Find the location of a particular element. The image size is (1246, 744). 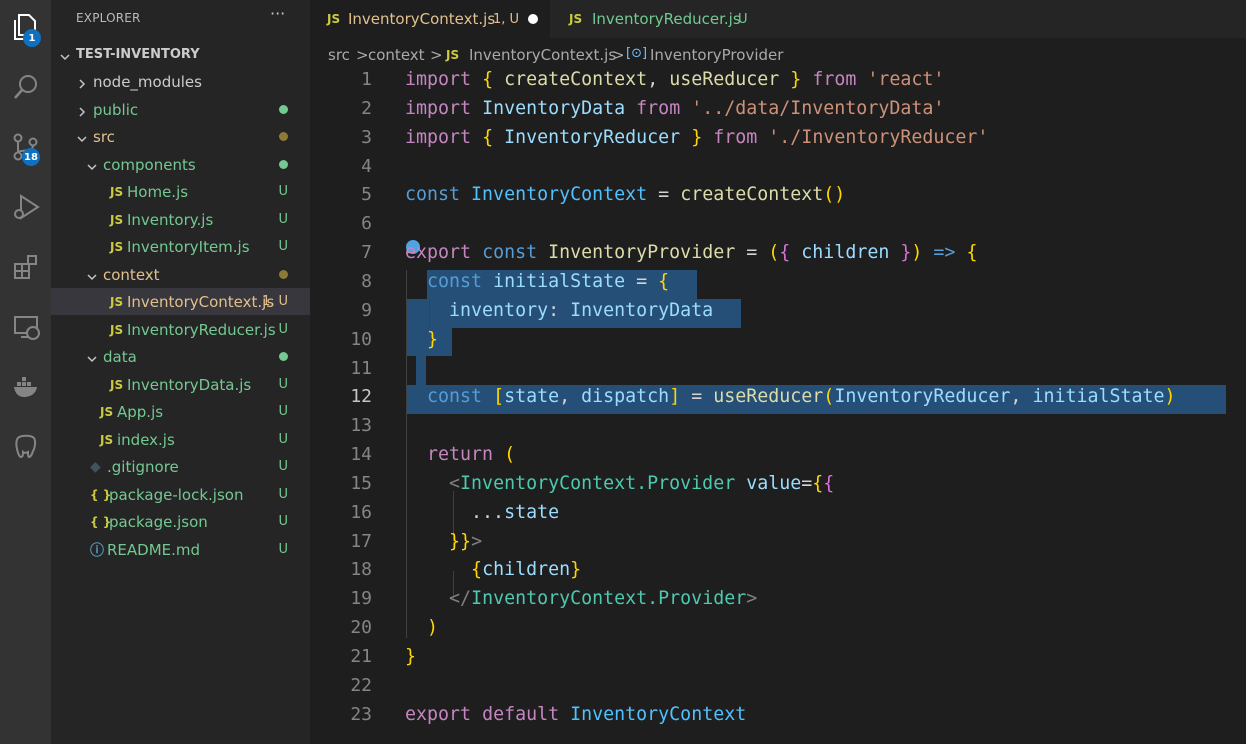

tree-item-folder-context: context is located at coordinates (180, 274).